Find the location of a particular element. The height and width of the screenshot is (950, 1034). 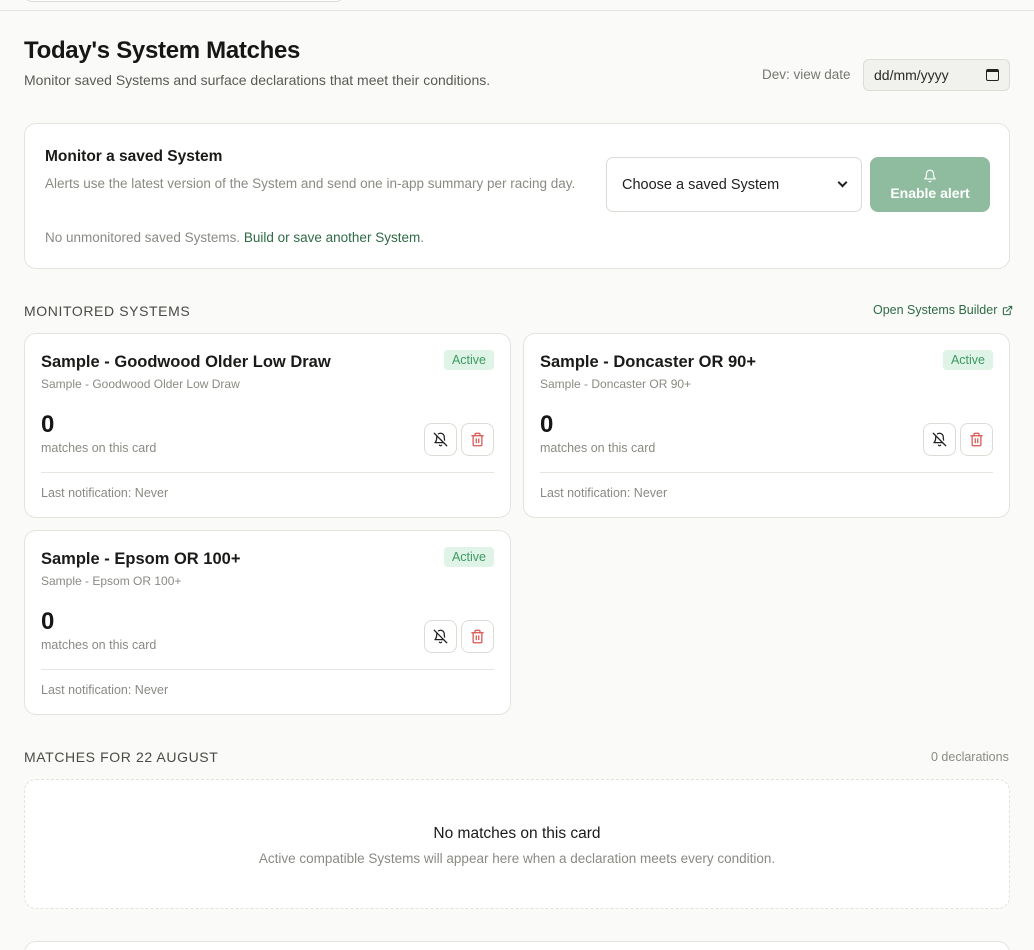

builder-link-label: Open Systems Builder is located at coordinates (935, 310).